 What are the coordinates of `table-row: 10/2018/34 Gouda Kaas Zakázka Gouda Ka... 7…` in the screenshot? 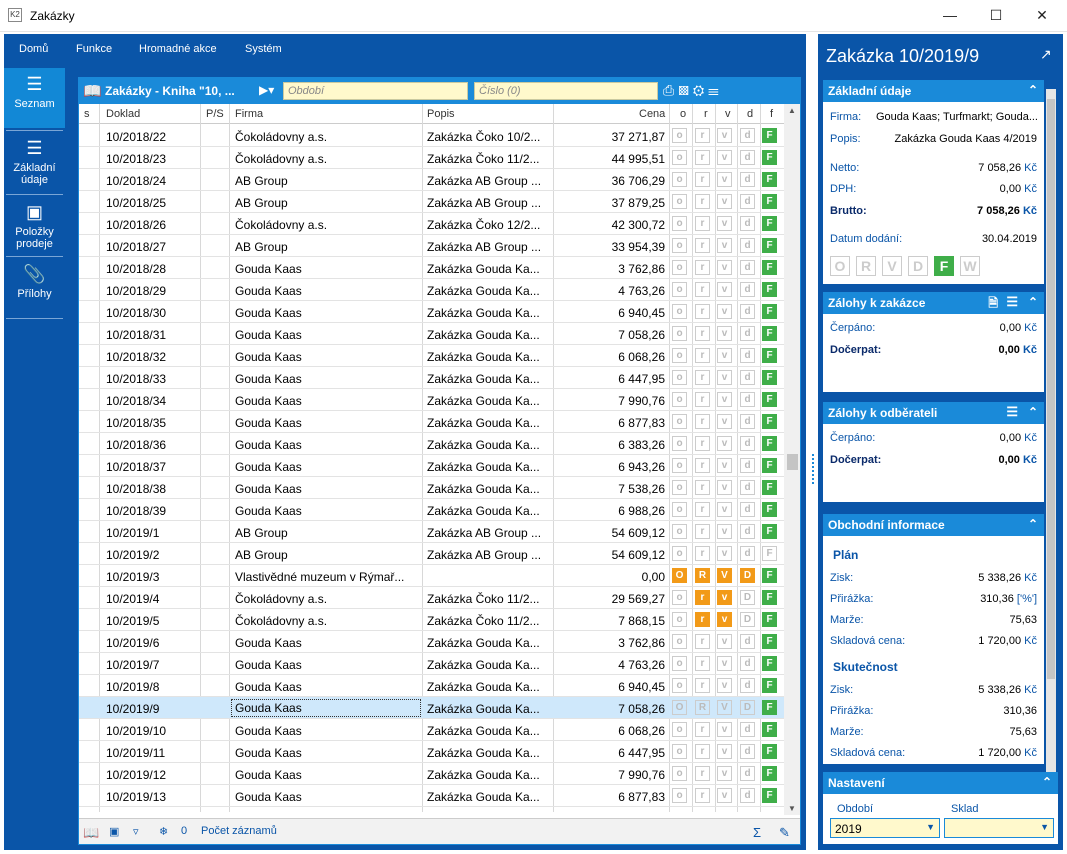 It's located at (431, 400).